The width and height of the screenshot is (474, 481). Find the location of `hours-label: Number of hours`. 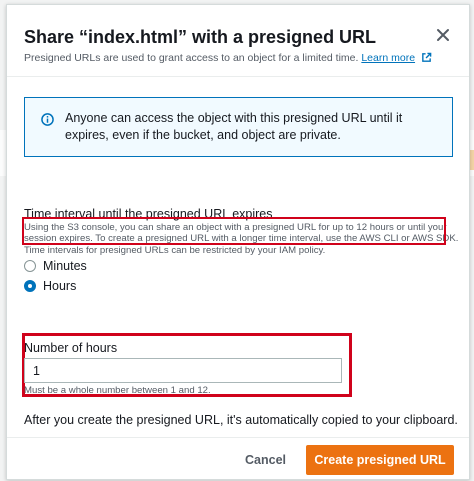

hours-label: Number of hours is located at coordinates (71, 348).